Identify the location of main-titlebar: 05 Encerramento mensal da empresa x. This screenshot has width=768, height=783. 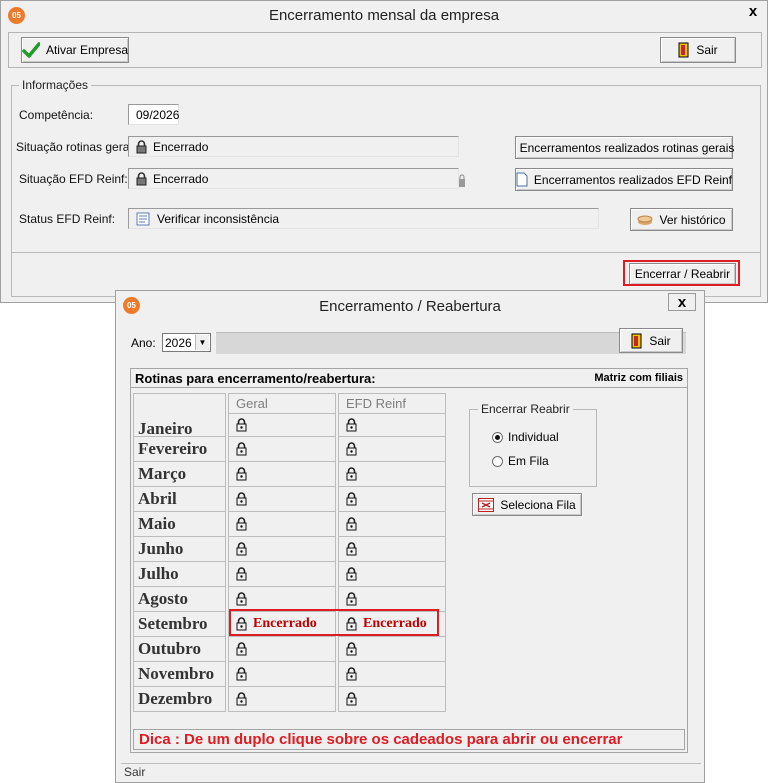
(384, 15).